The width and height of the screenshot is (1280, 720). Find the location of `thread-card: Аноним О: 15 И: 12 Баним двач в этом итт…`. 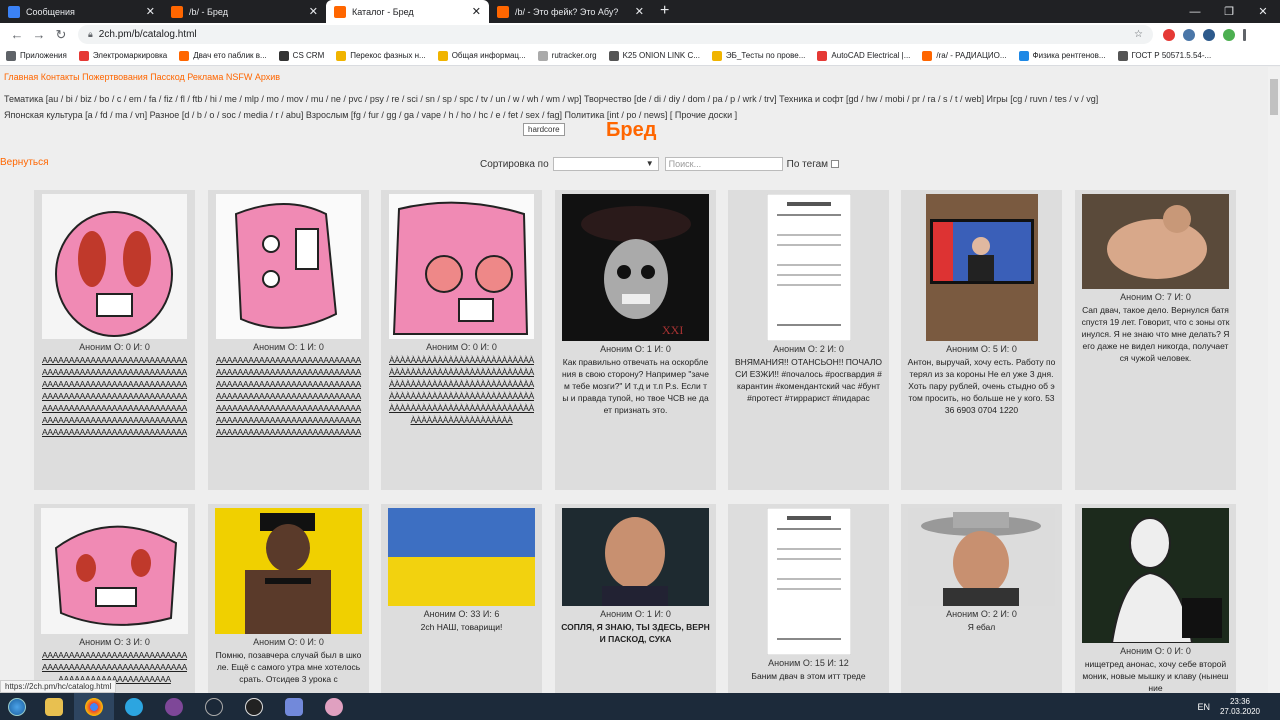

thread-card: Аноним О: 15 И: 12 Баним двач в этом итт… is located at coordinates (808, 598).